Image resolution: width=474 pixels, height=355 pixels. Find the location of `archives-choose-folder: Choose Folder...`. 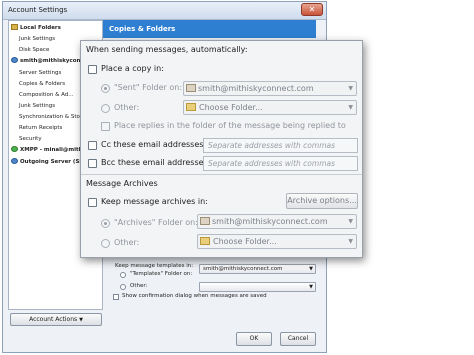

archives-choose-folder: Choose Folder... is located at coordinates (245, 241).